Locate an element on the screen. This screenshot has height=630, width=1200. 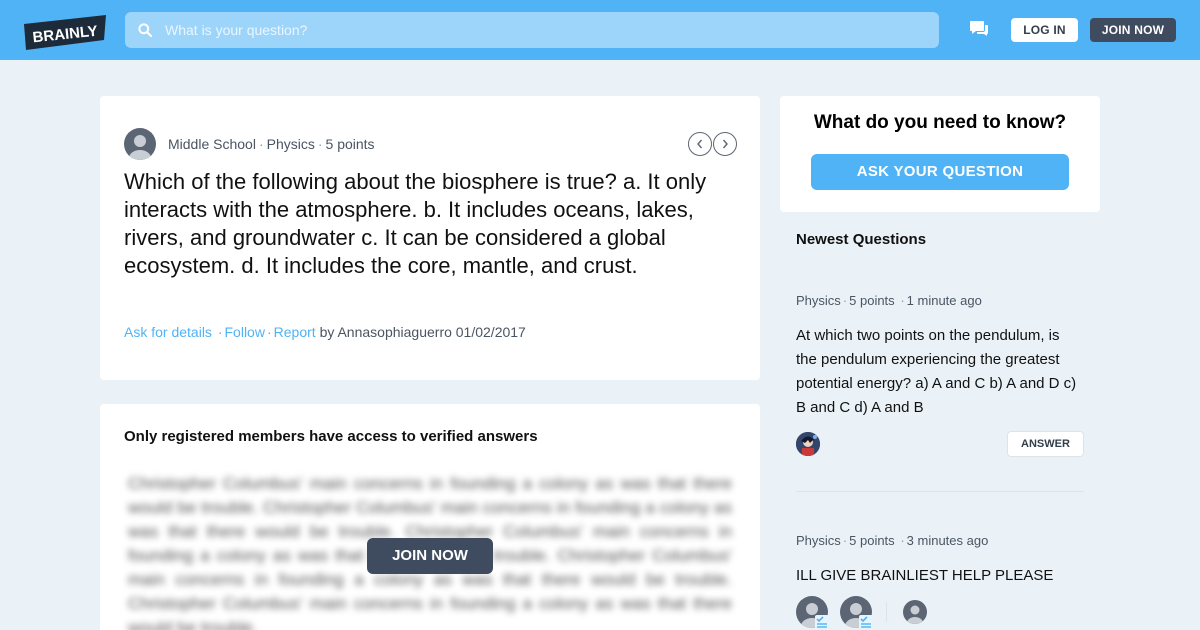
newest-question-meta: Physics · 5 points · 3 minutes ago is located at coordinates (892, 540).